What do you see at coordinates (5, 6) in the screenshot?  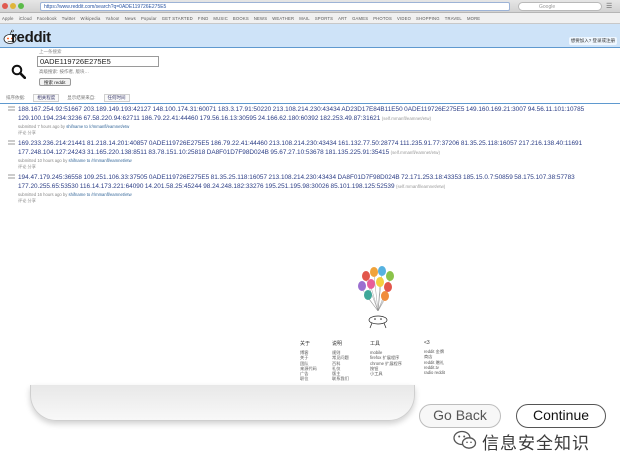 I see `close-window-button` at bounding box center [5, 6].